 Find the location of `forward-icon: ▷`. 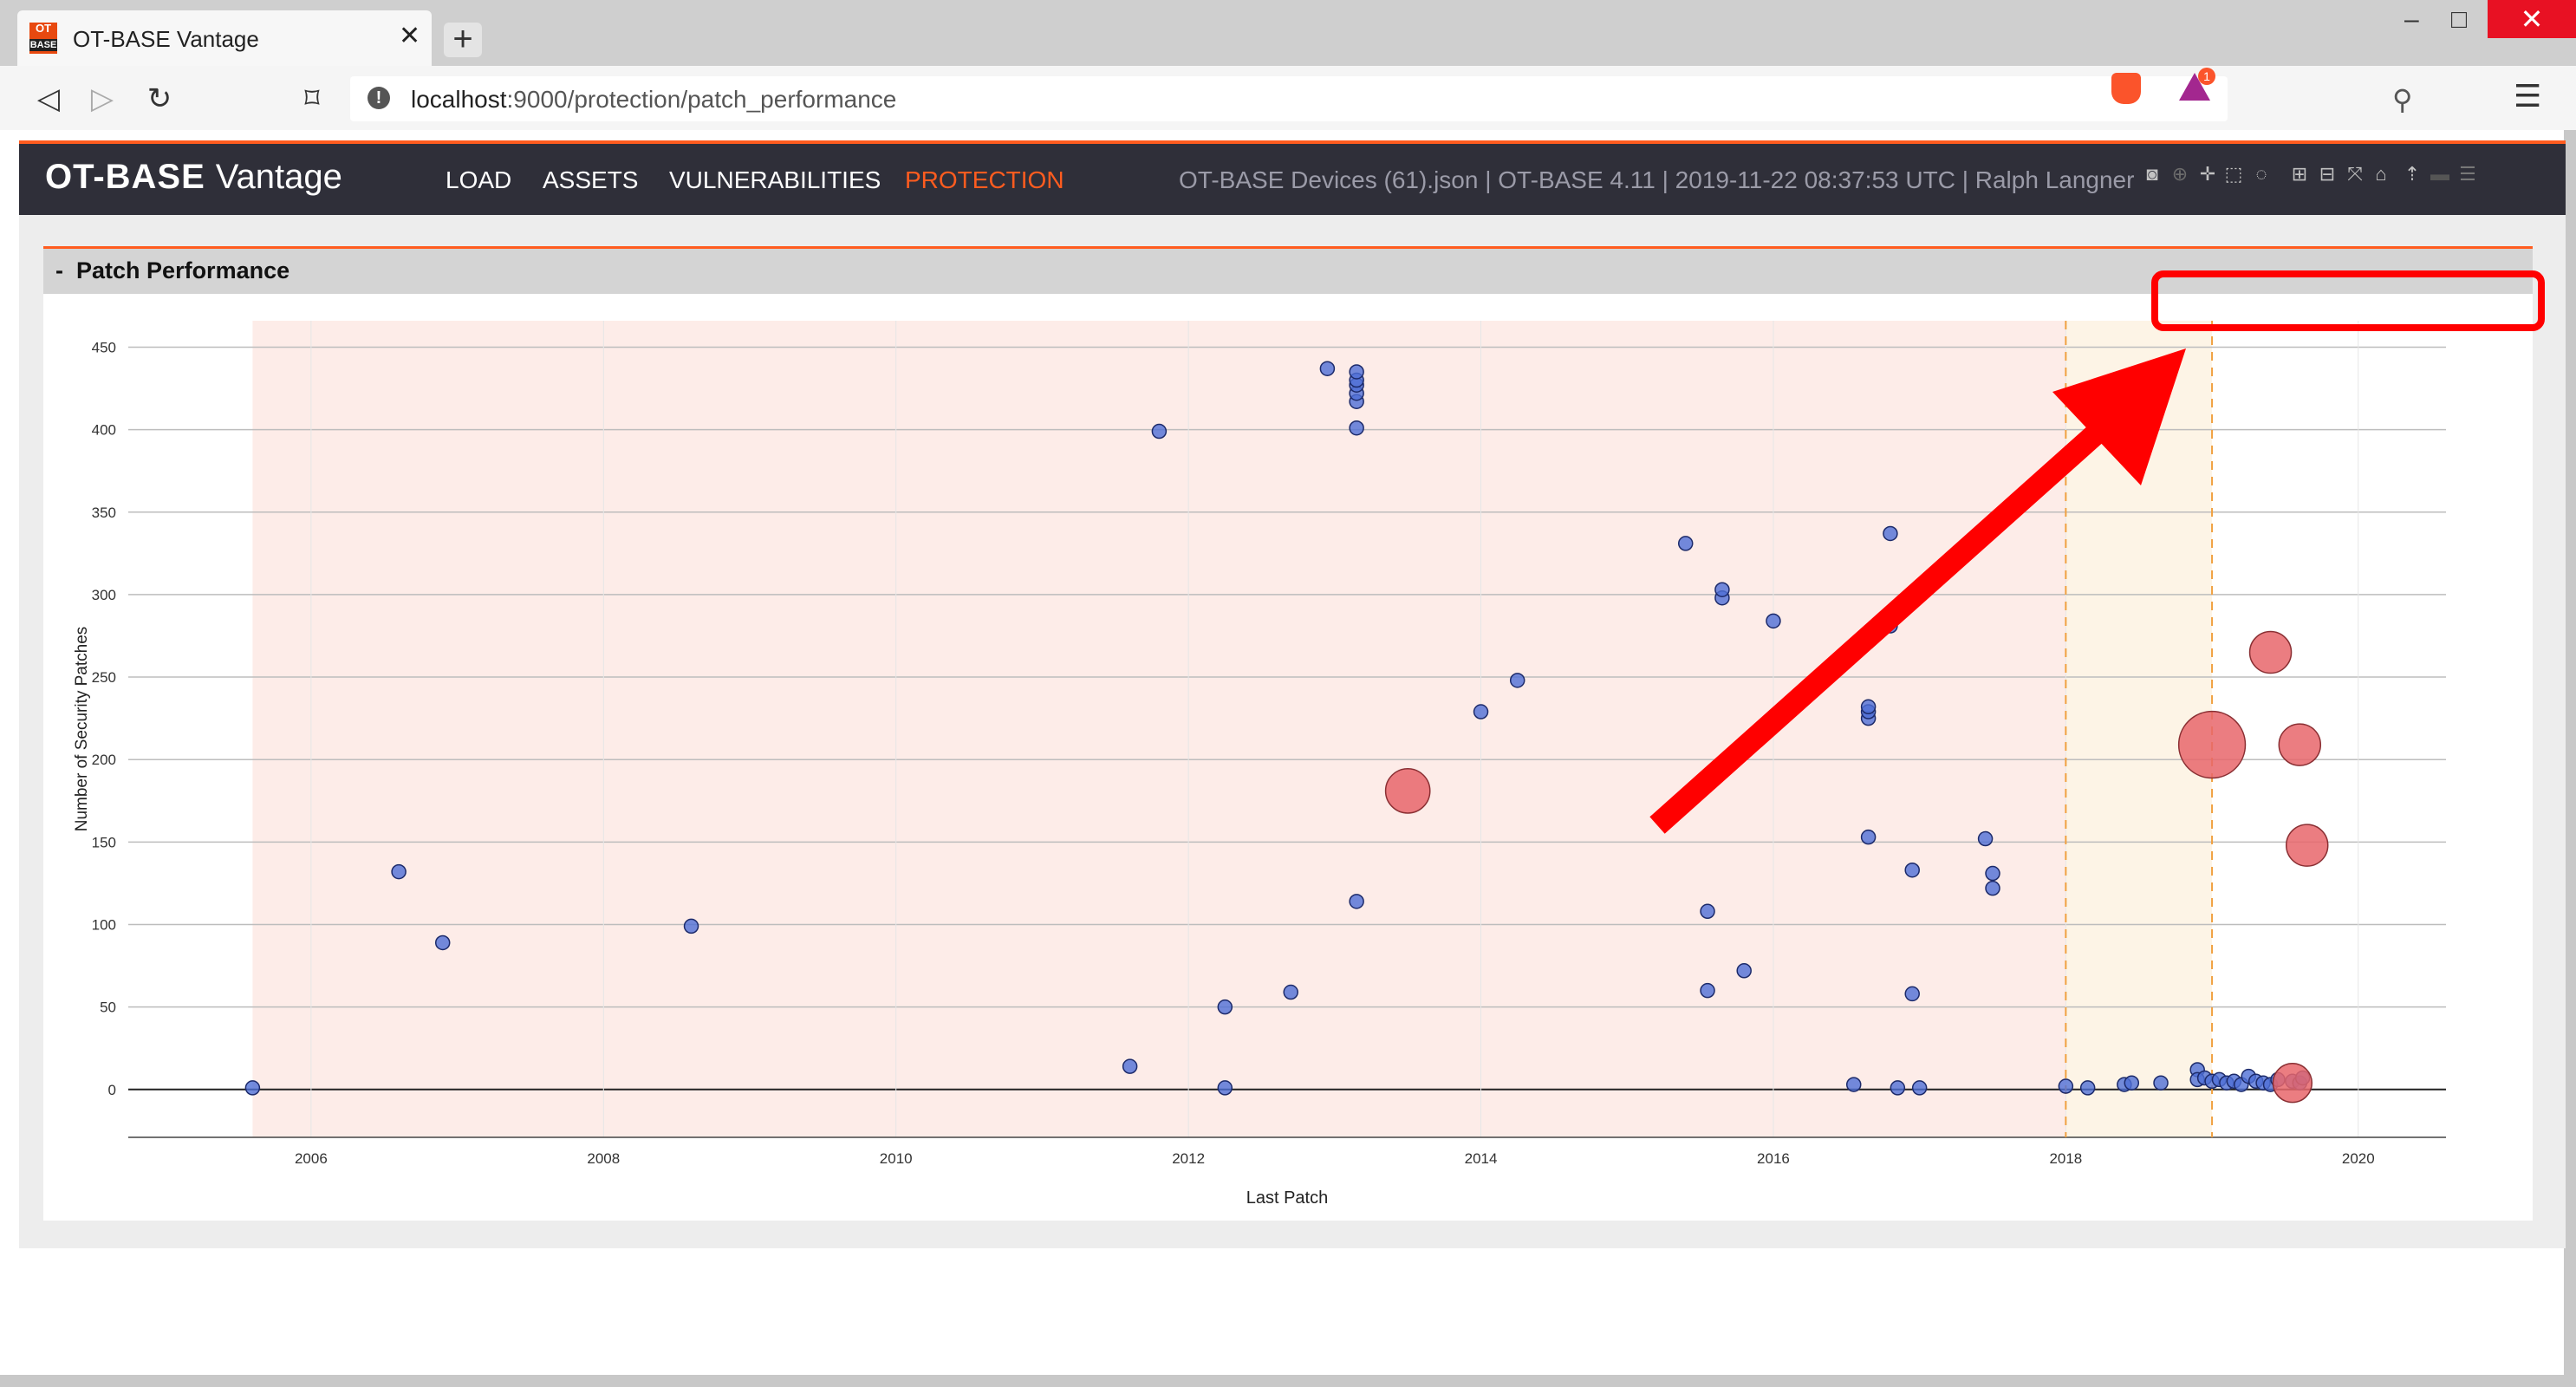

forward-icon: ▷ is located at coordinates (102, 99).